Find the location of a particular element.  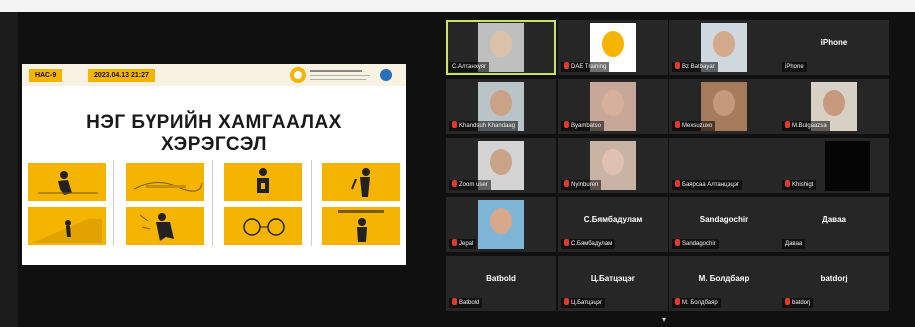

participant-tile: Jepal is located at coordinates (501, 224).